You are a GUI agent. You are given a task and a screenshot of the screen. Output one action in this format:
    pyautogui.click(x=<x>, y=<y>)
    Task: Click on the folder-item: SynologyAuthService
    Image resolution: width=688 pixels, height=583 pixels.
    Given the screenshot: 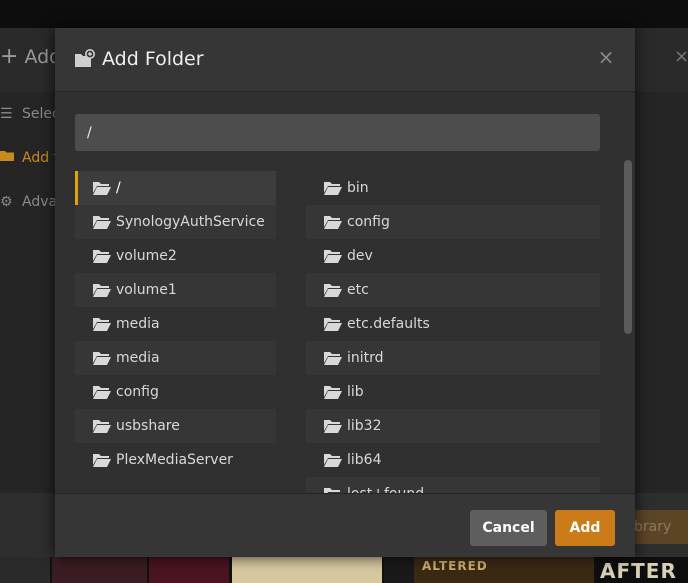 What is the action you would take?
    pyautogui.click(x=175, y=222)
    